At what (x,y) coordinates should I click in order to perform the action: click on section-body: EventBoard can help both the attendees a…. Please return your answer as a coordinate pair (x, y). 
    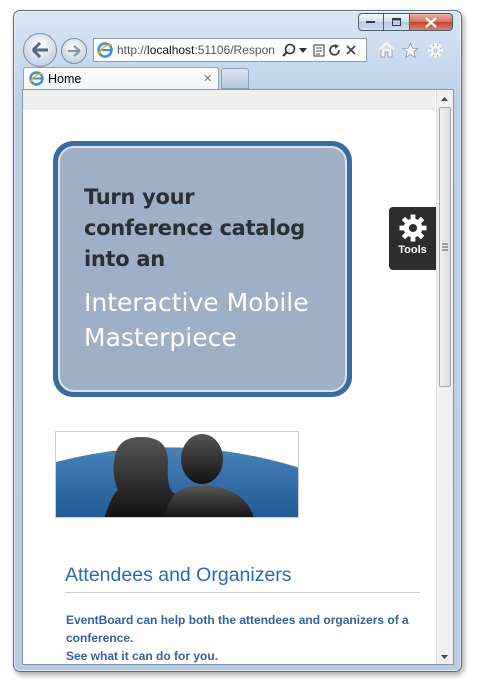
    Looking at the image, I should click on (246, 637).